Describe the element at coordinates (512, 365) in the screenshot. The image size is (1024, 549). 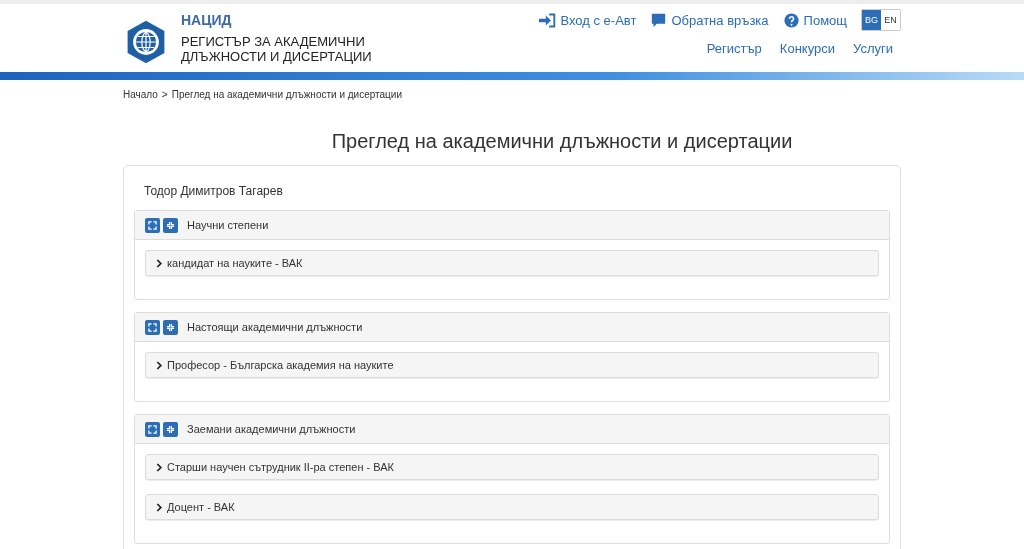
I see `accordion-item: Професор - Българска академия на науките` at that location.